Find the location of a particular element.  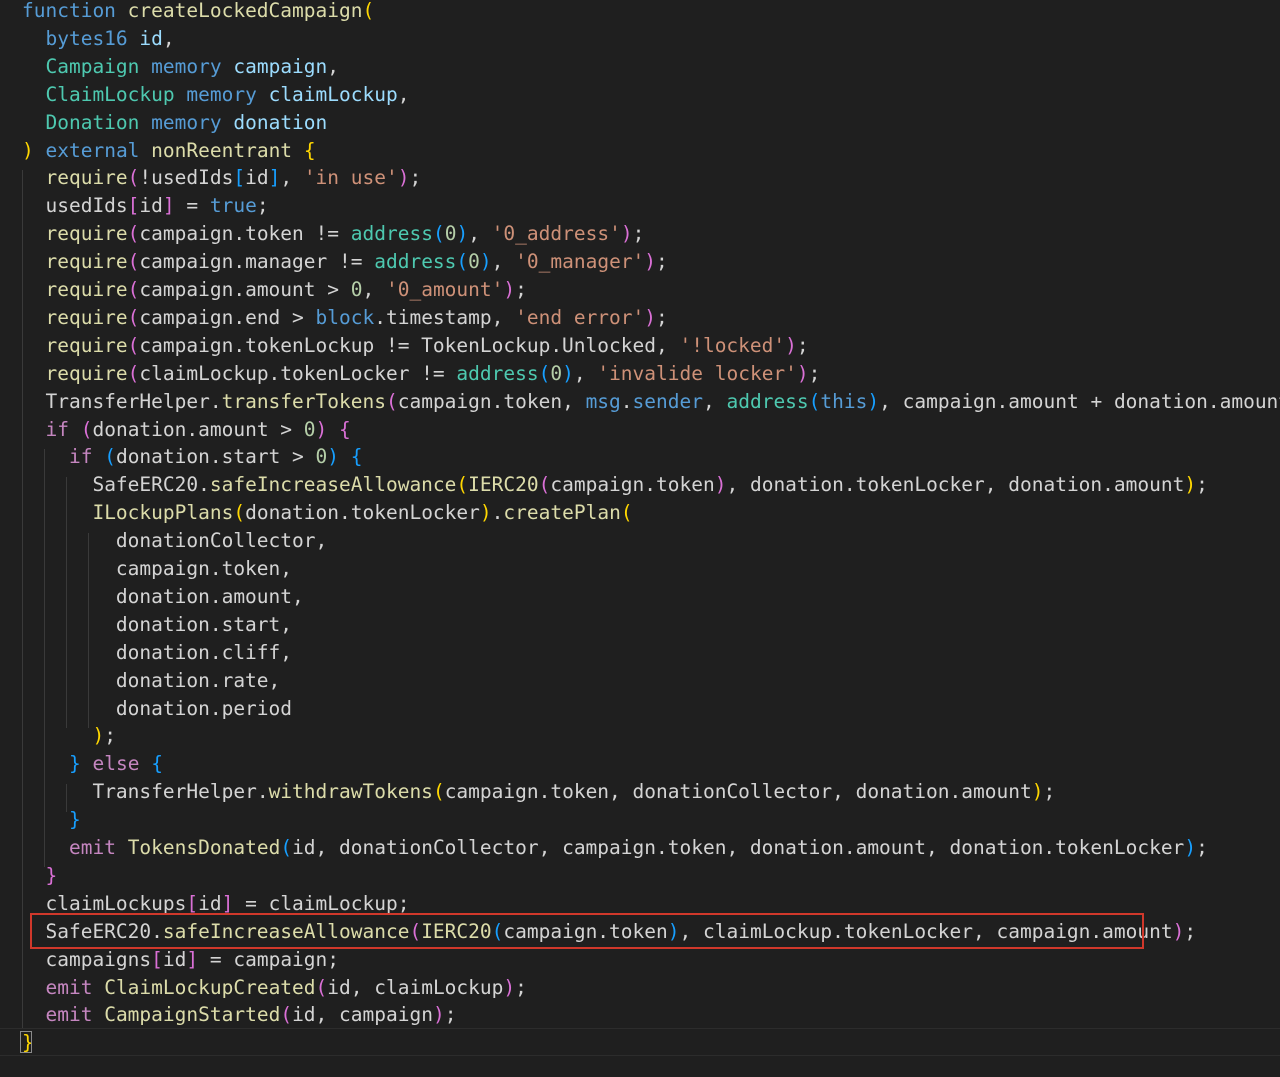

code-line: ); is located at coordinates (69, 736).